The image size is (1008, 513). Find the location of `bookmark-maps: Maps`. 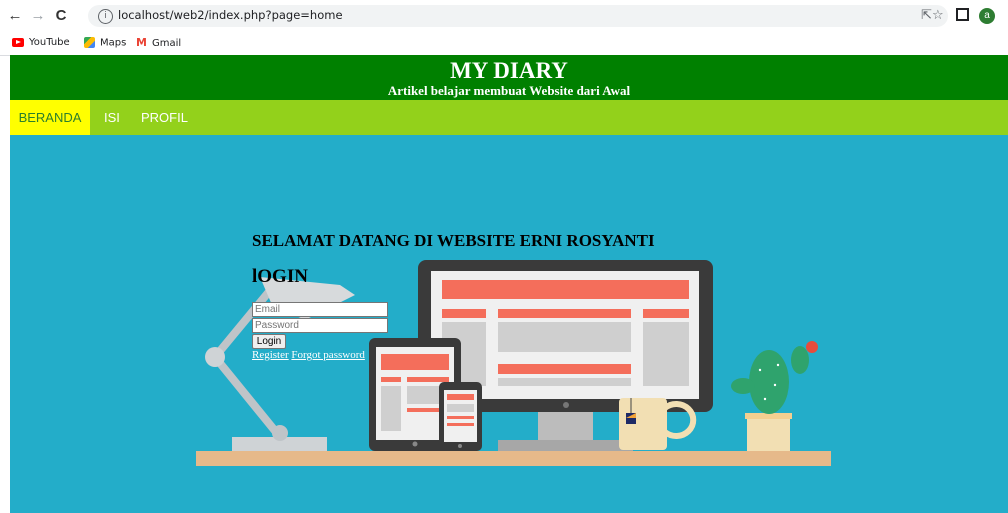

bookmark-maps: Maps is located at coordinates (105, 43).